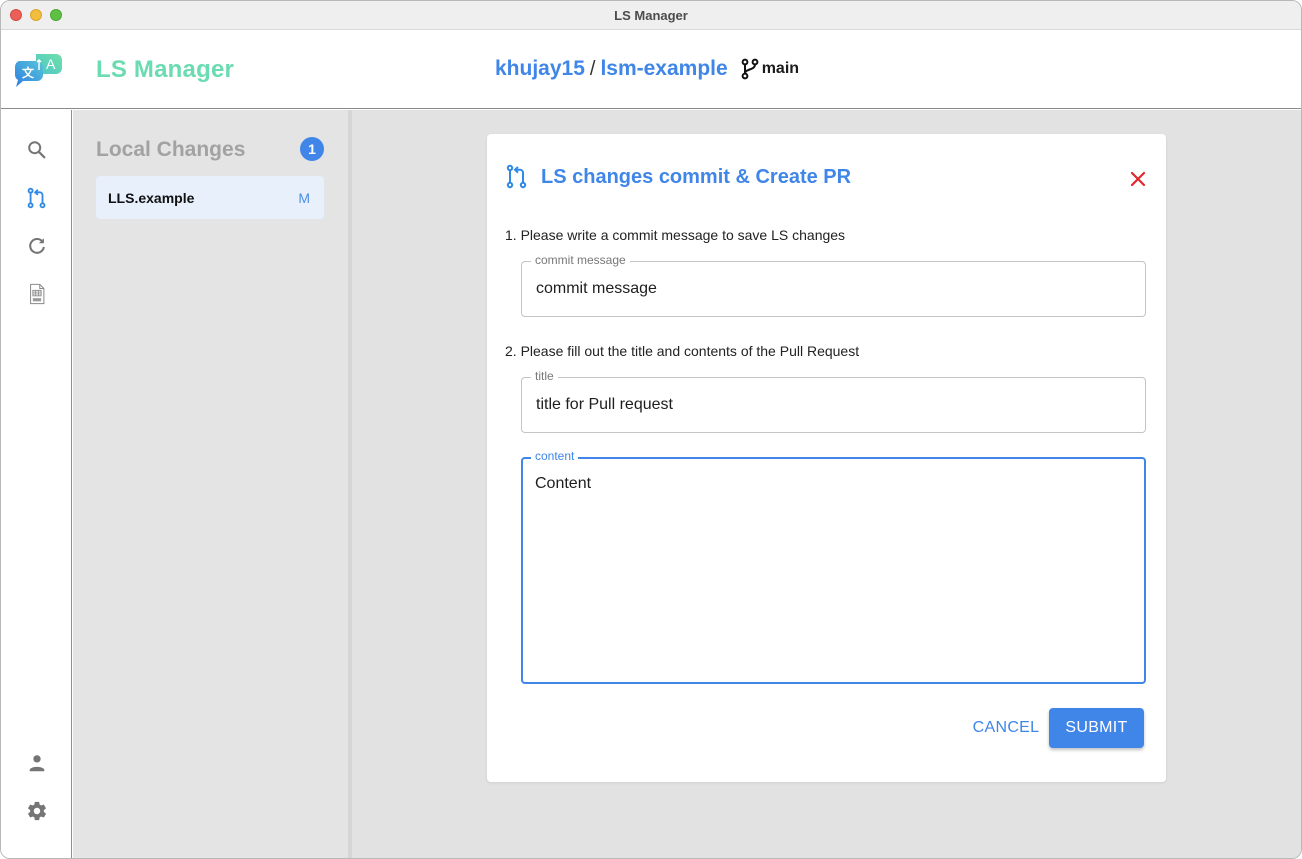 Image resolution: width=1302 pixels, height=859 pixels. I want to click on settings-button, so click(37, 811).